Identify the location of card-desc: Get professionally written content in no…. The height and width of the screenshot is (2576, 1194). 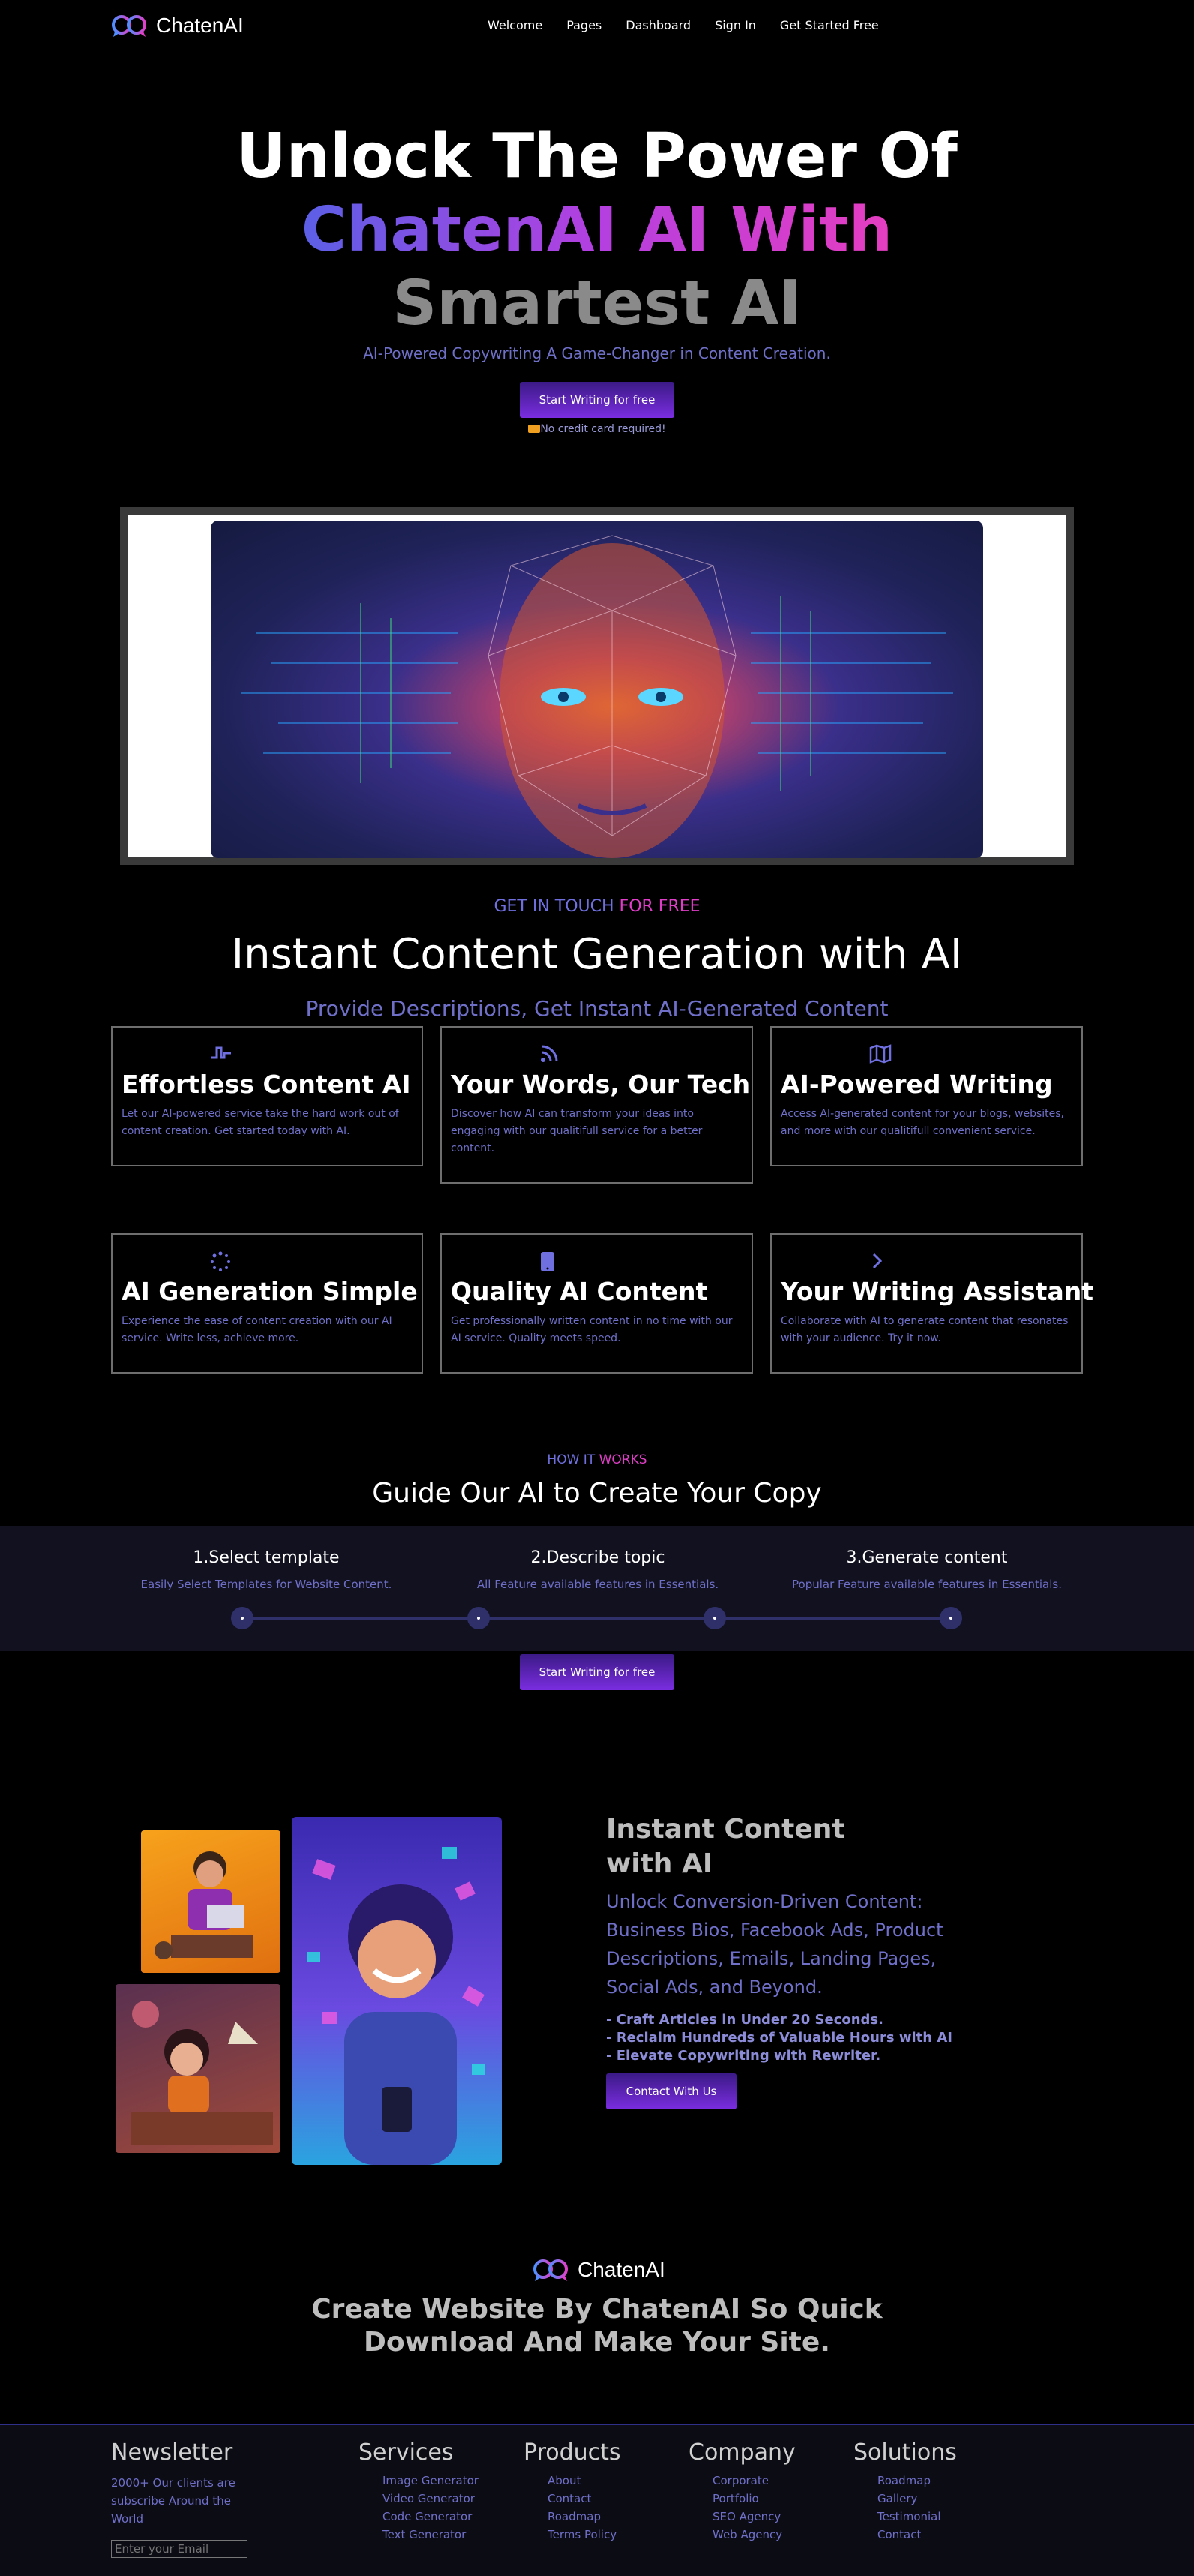
(592, 1329).